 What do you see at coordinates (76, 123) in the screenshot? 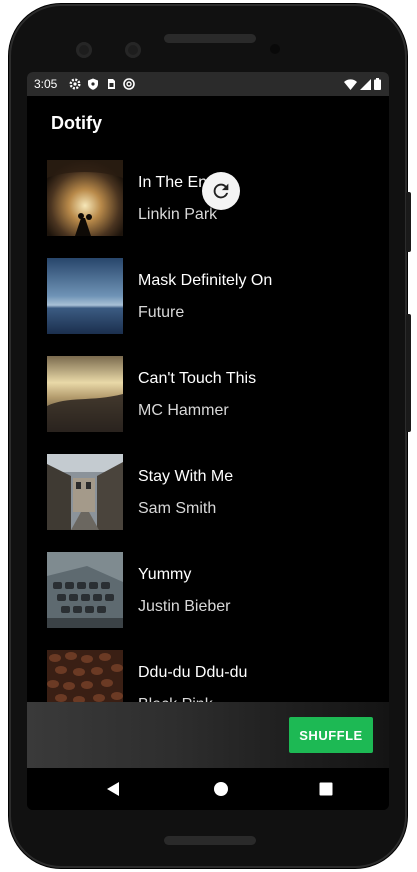
I see `app-title: Dotify` at bounding box center [76, 123].